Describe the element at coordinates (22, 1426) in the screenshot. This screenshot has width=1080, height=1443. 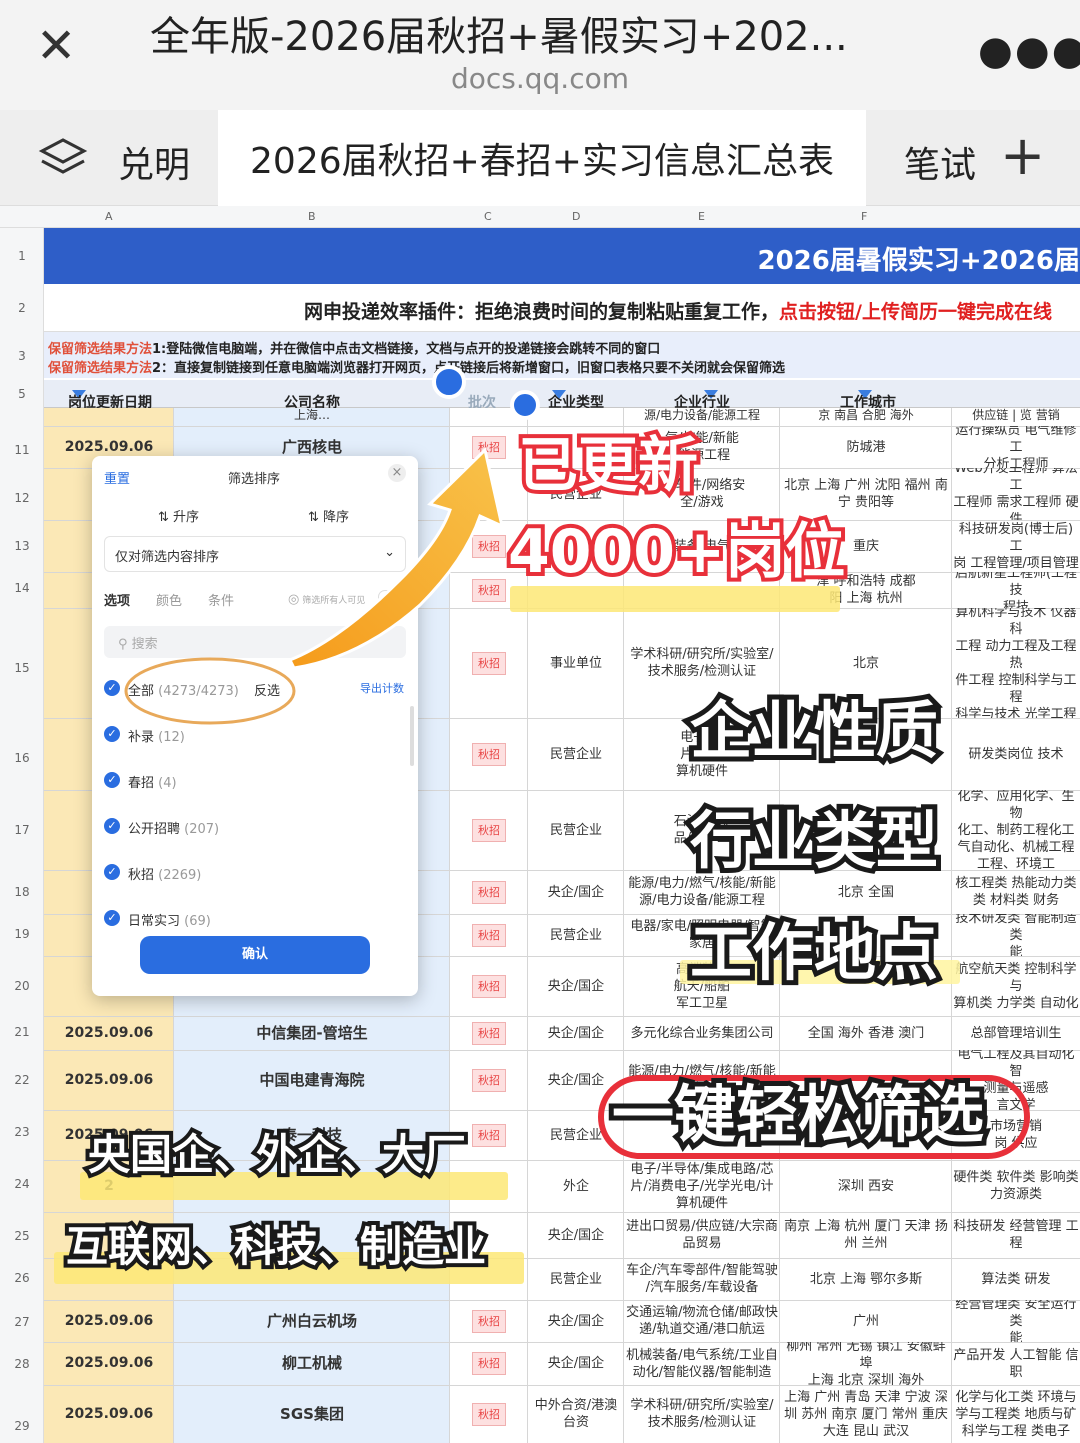
I see `row-number: 29` at that location.